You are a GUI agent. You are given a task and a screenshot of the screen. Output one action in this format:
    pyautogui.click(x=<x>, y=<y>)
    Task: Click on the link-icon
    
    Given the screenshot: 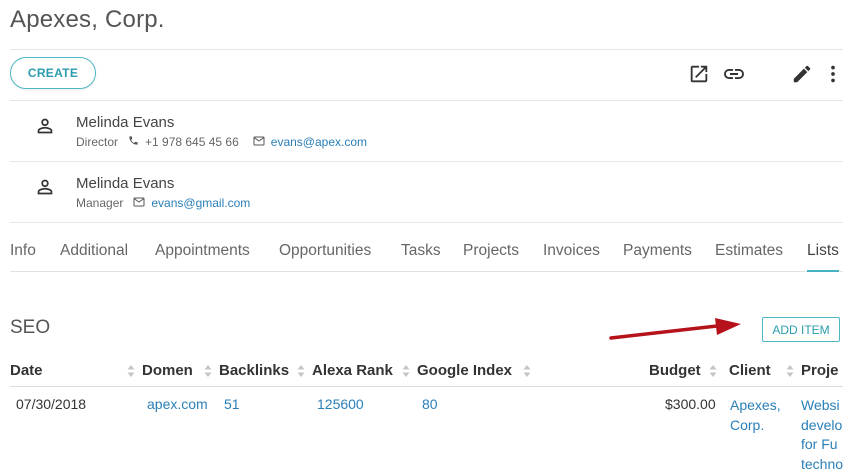 What is the action you would take?
    pyautogui.click(x=734, y=74)
    